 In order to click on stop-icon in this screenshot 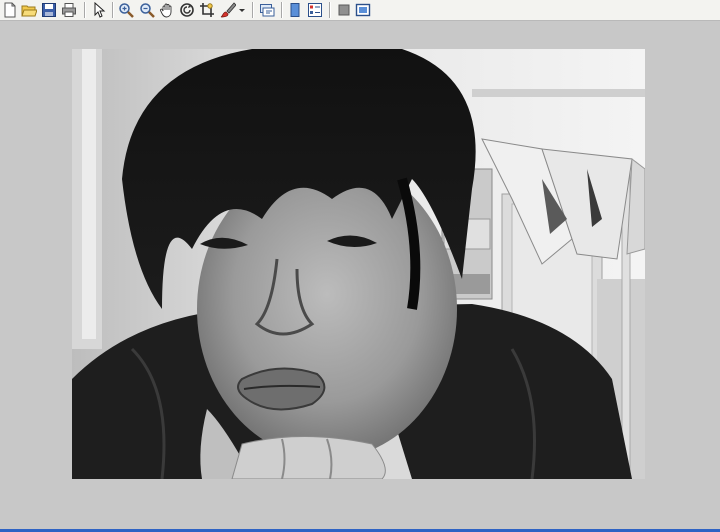, I will do `click(344, 10)`.